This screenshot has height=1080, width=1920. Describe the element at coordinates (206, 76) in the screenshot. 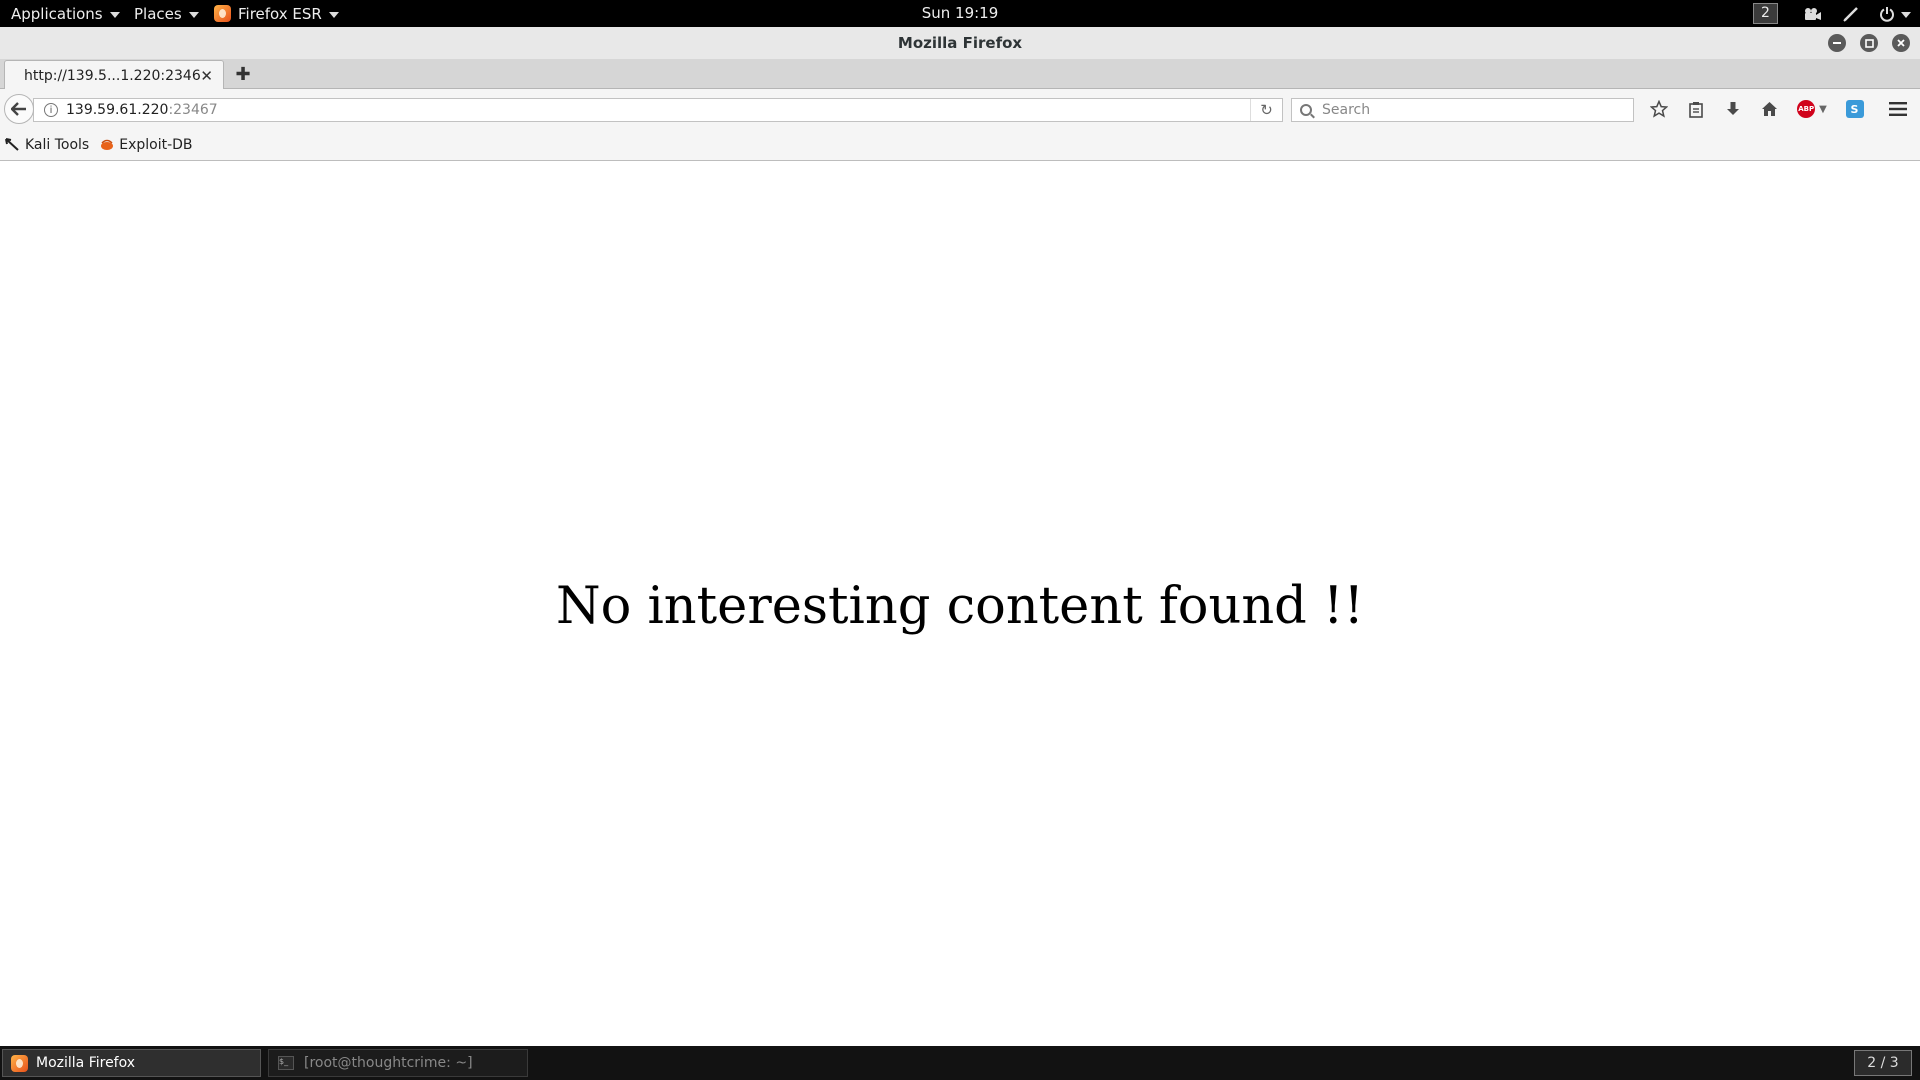

I see `tab-close-icon: ✕` at that location.